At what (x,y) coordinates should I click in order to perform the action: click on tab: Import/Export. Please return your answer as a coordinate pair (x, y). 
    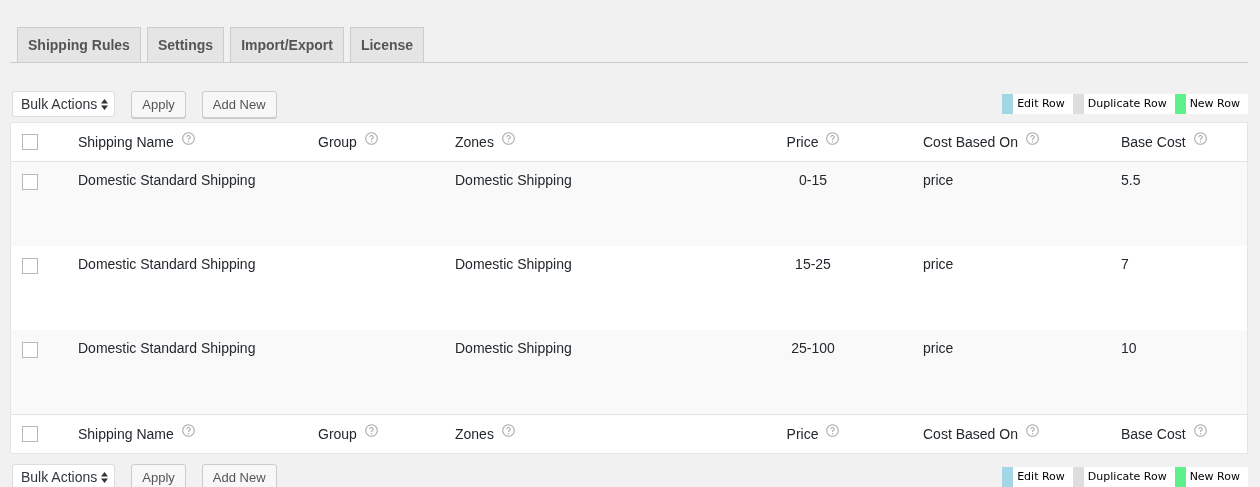
    Looking at the image, I should click on (287, 44).